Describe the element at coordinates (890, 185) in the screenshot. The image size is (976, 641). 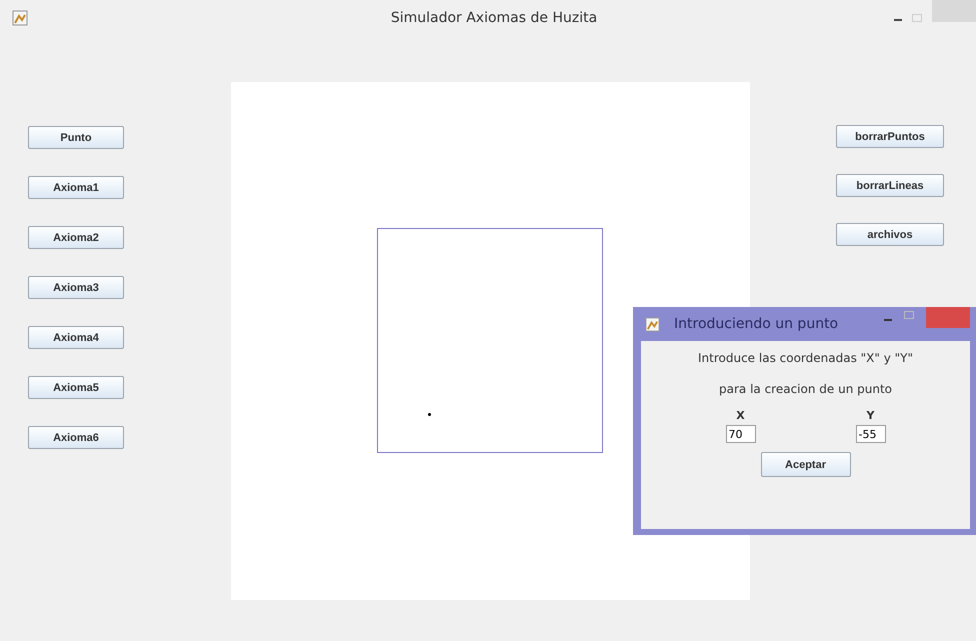
I see `action-button: borrarLineas` at that location.